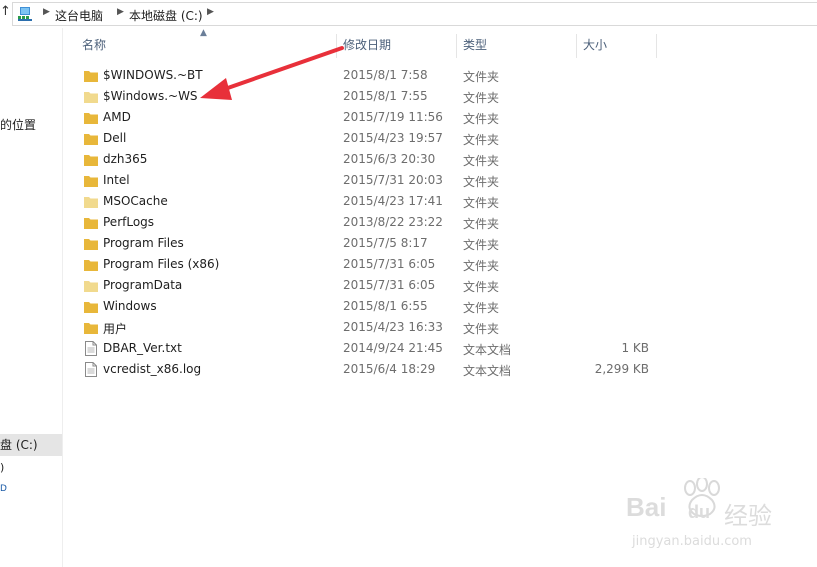 This screenshot has width=817, height=567. I want to click on file-modified-date: 2015/7/31 20:03, so click(393, 180).